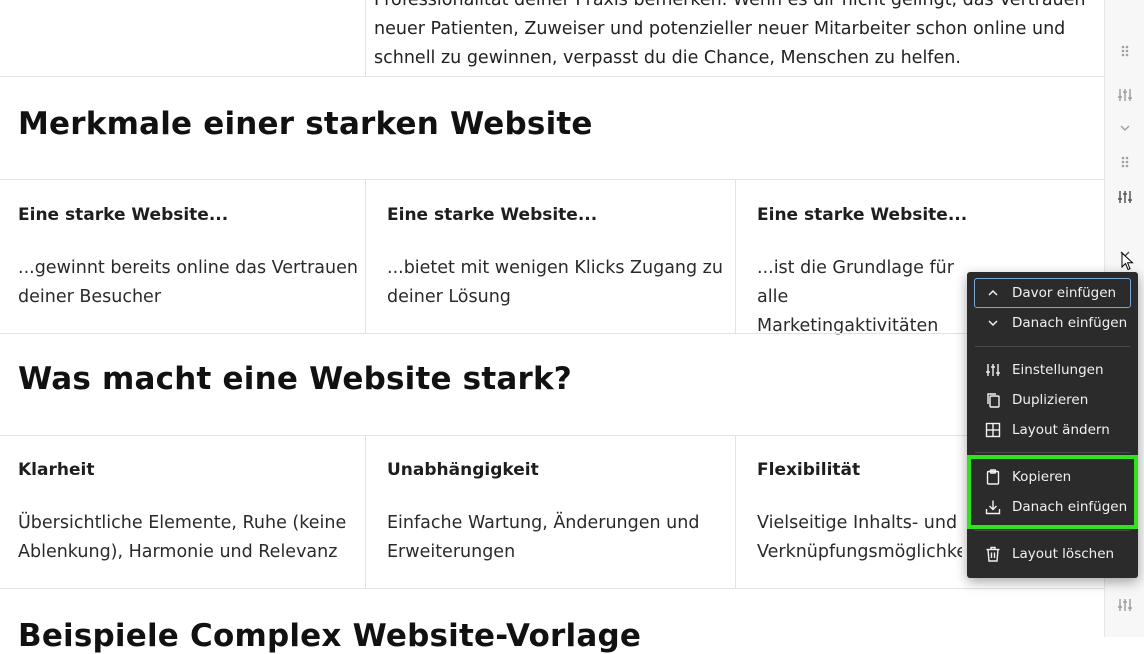 The height and width of the screenshot is (654, 1144). I want to click on duplicate-item: Duplizieren, so click(1052, 400).